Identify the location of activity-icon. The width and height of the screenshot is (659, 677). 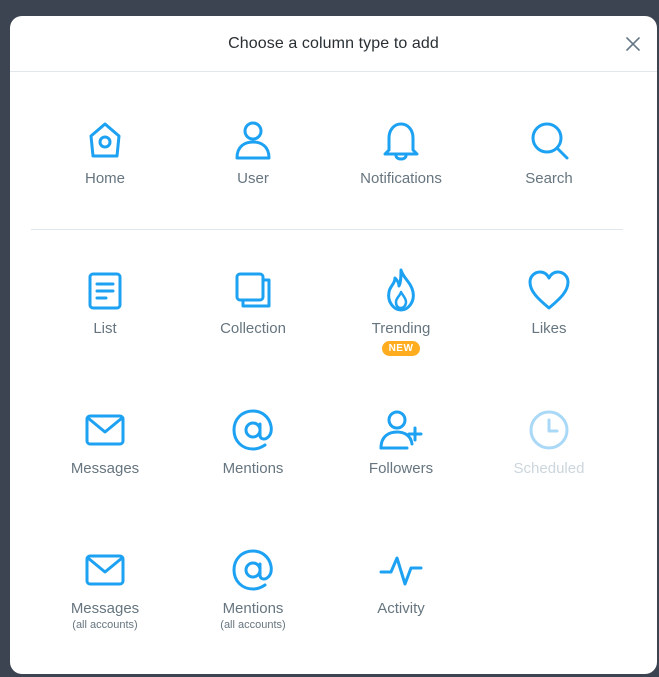
(401, 570).